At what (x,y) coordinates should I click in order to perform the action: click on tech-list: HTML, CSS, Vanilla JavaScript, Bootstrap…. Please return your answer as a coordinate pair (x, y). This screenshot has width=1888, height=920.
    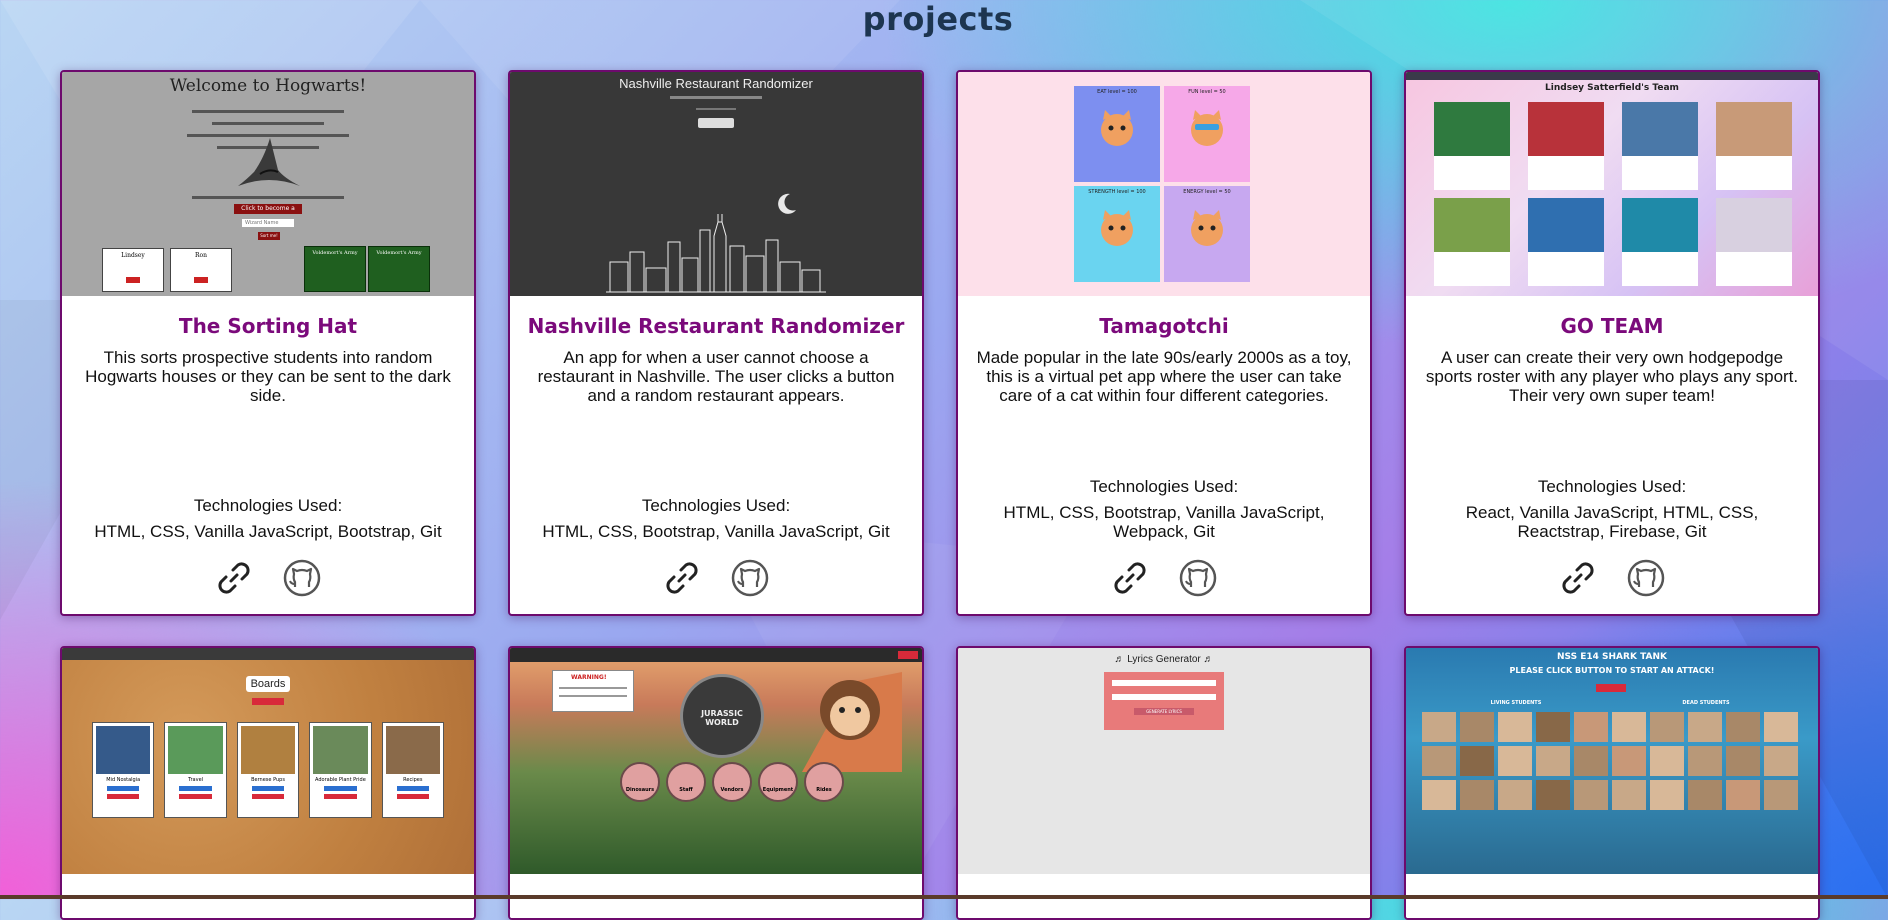
    Looking at the image, I should click on (268, 531).